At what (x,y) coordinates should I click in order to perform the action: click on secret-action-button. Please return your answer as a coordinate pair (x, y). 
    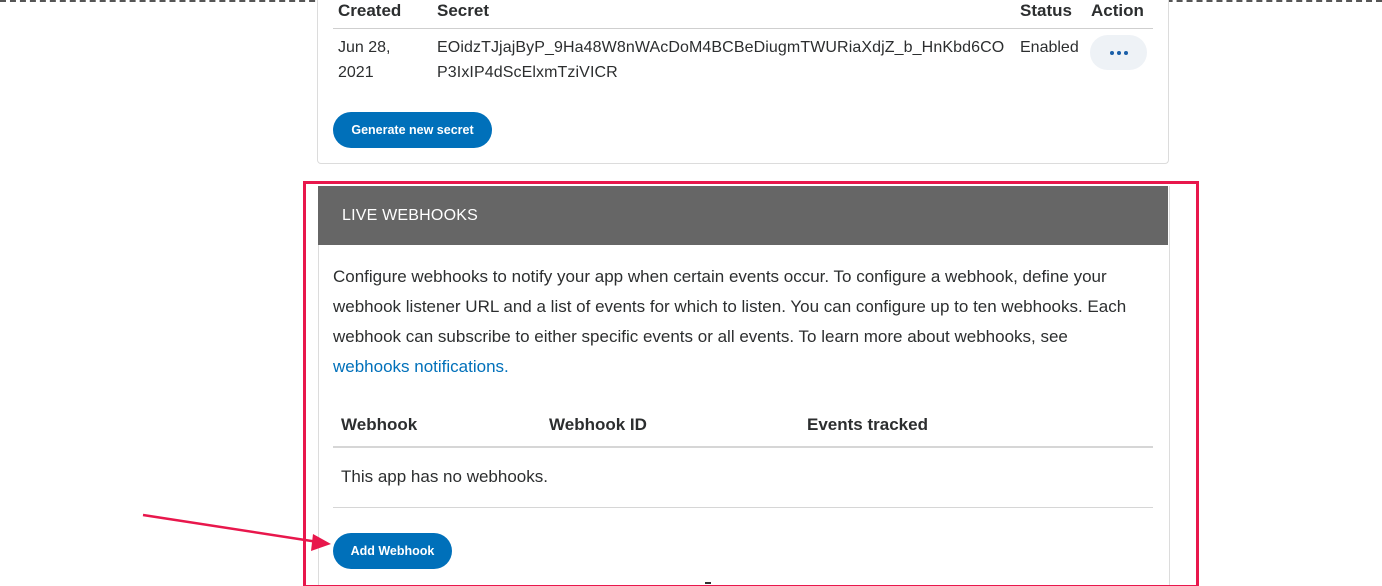
    Looking at the image, I should click on (1118, 52).